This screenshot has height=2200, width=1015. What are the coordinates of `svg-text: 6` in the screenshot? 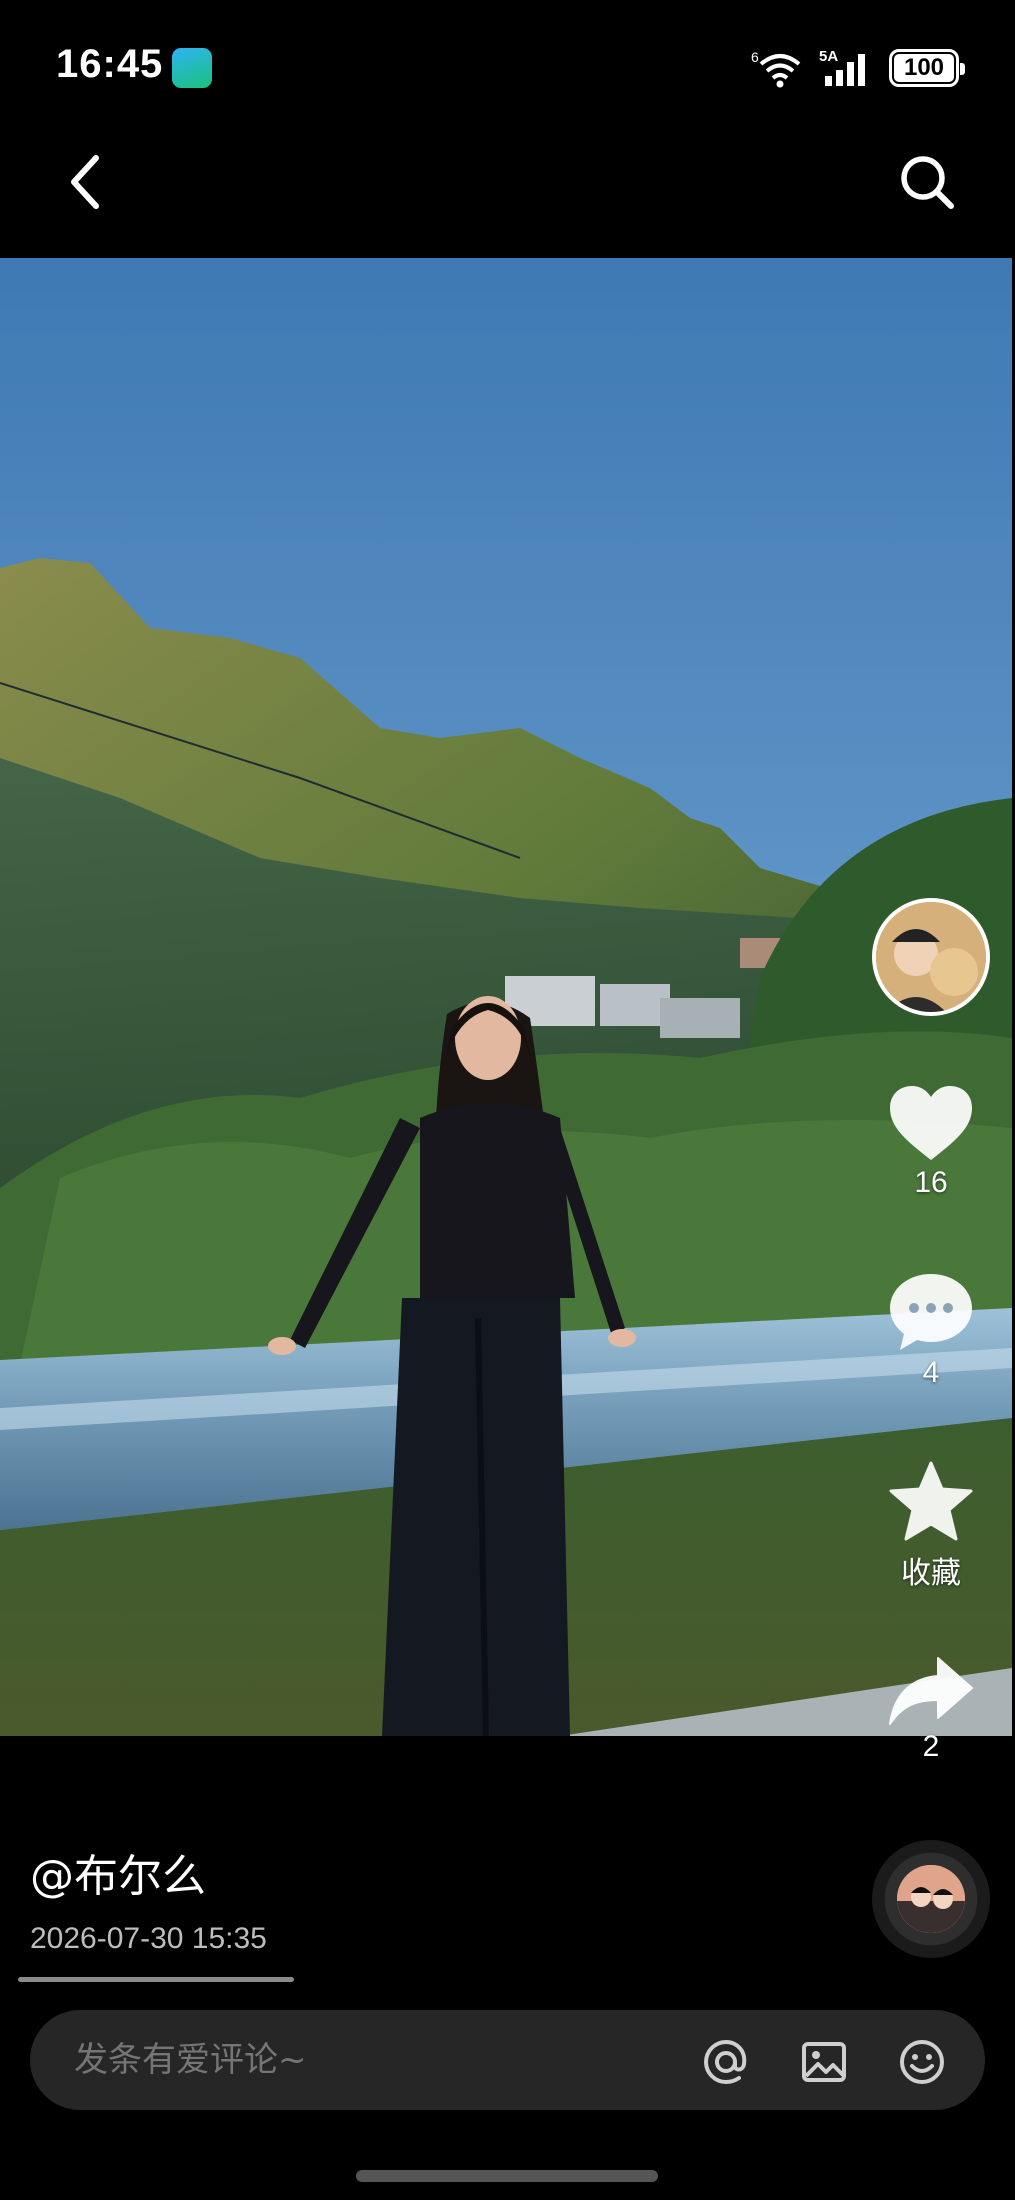 It's located at (755, 57).